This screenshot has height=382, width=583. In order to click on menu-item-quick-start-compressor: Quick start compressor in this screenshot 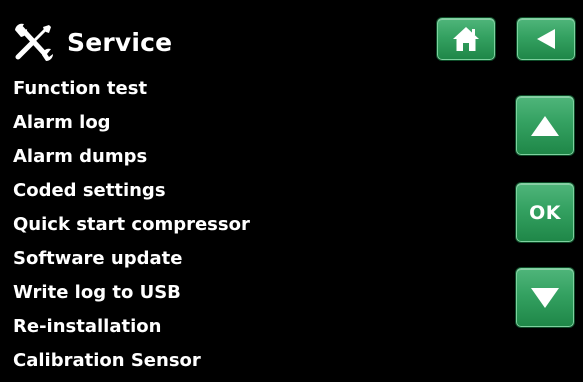, I will do `click(131, 229)`.